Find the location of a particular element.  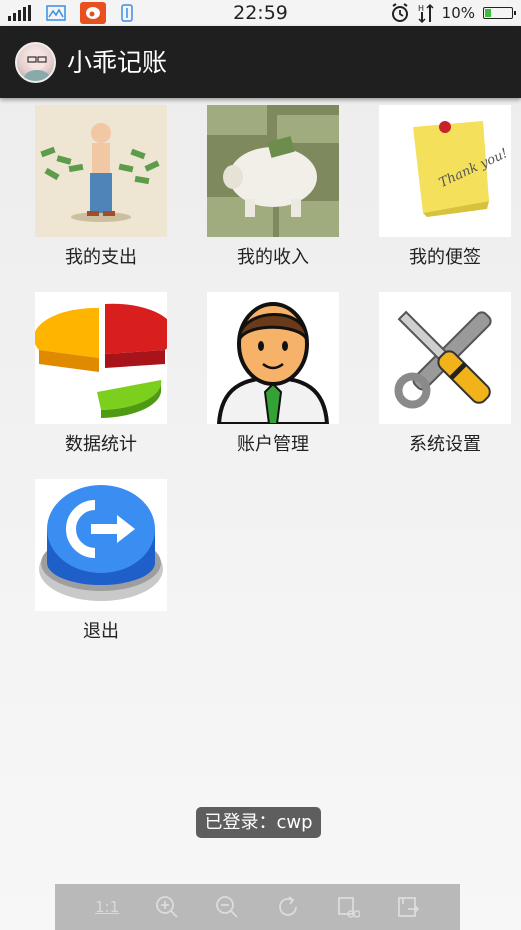

zoom-out-icon is located at coordinates (227, 907).